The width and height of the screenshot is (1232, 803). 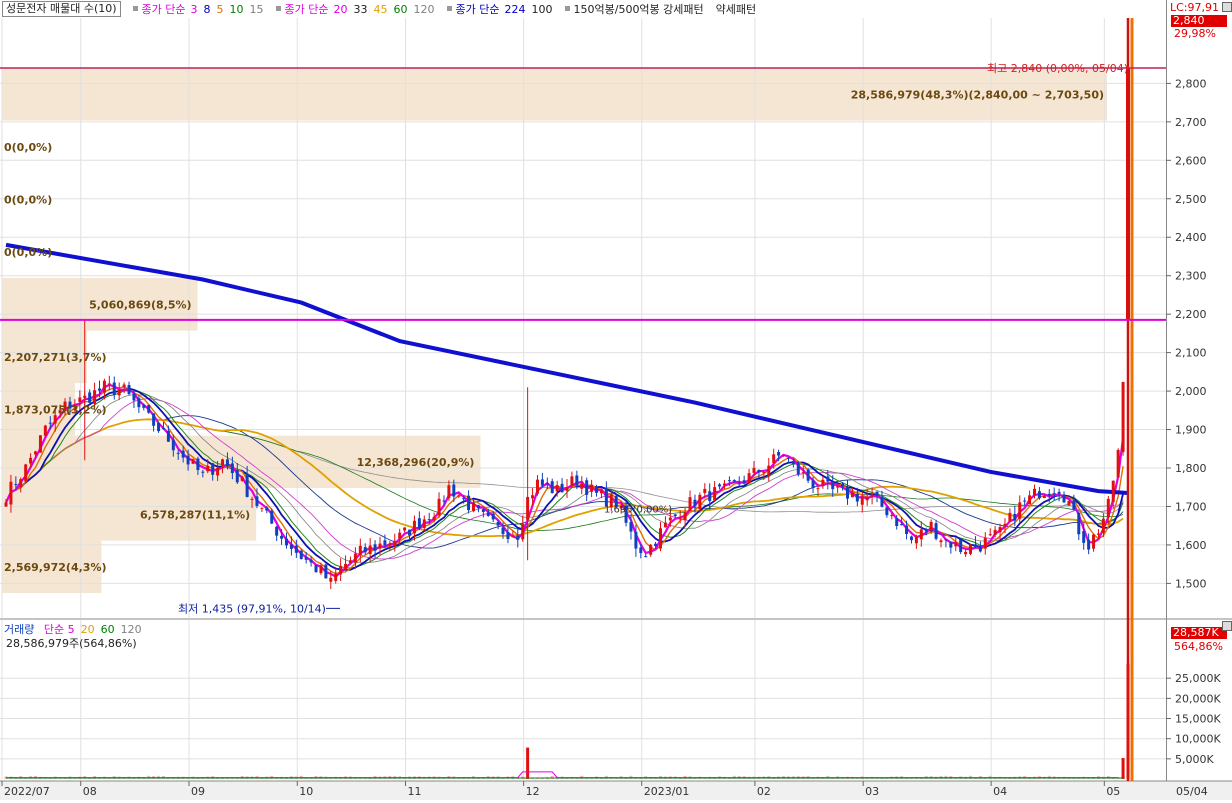 I want to click on legend-period: 224, so click(x=515, y=9).